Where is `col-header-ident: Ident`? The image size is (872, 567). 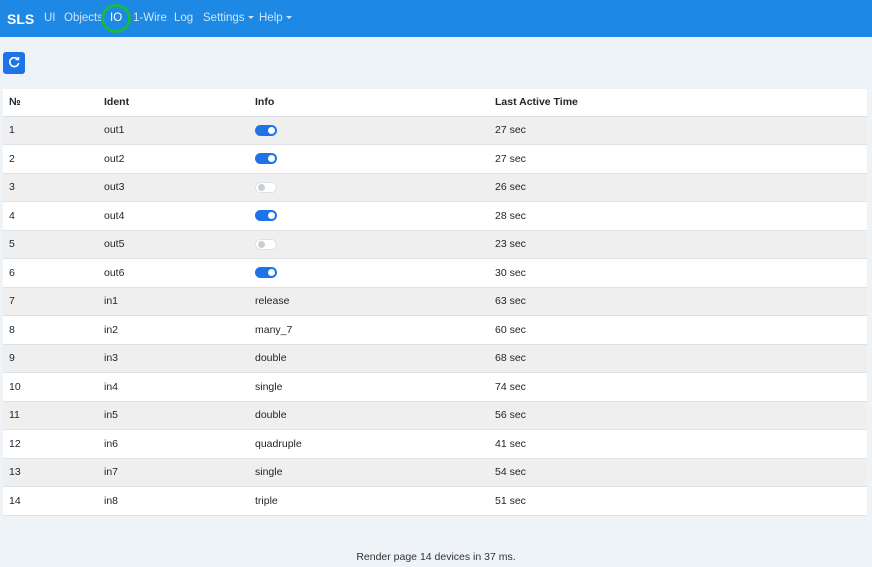
col-header-ident: Ident is located at coordinates (173, 103).